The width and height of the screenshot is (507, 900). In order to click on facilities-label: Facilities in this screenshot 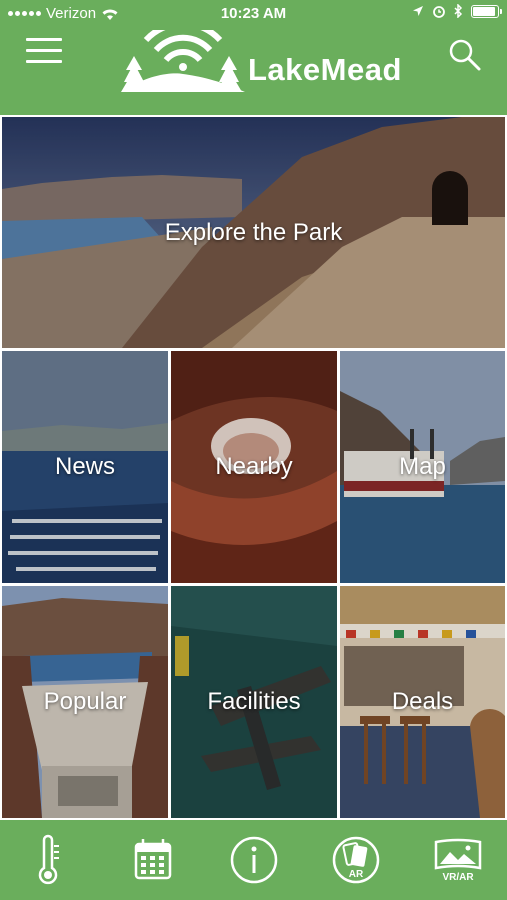, I will do `click(254, 701)`.